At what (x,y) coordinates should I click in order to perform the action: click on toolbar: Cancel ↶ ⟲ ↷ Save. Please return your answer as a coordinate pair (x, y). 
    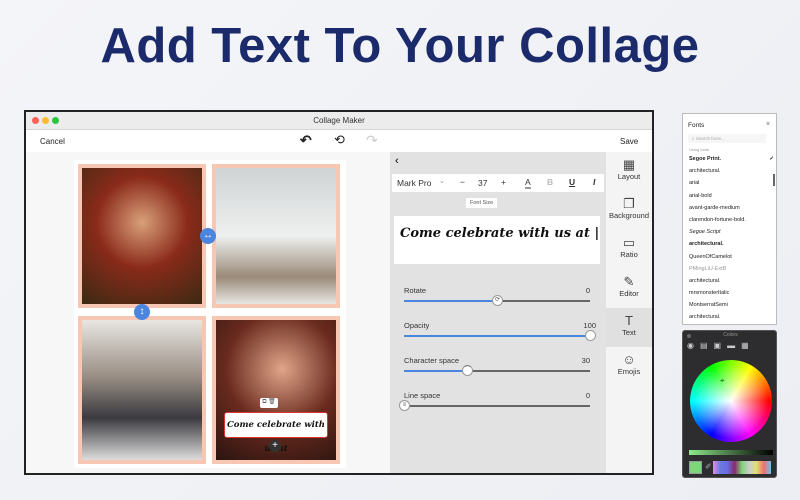
    Looking at the image, I should click on (339, 141).